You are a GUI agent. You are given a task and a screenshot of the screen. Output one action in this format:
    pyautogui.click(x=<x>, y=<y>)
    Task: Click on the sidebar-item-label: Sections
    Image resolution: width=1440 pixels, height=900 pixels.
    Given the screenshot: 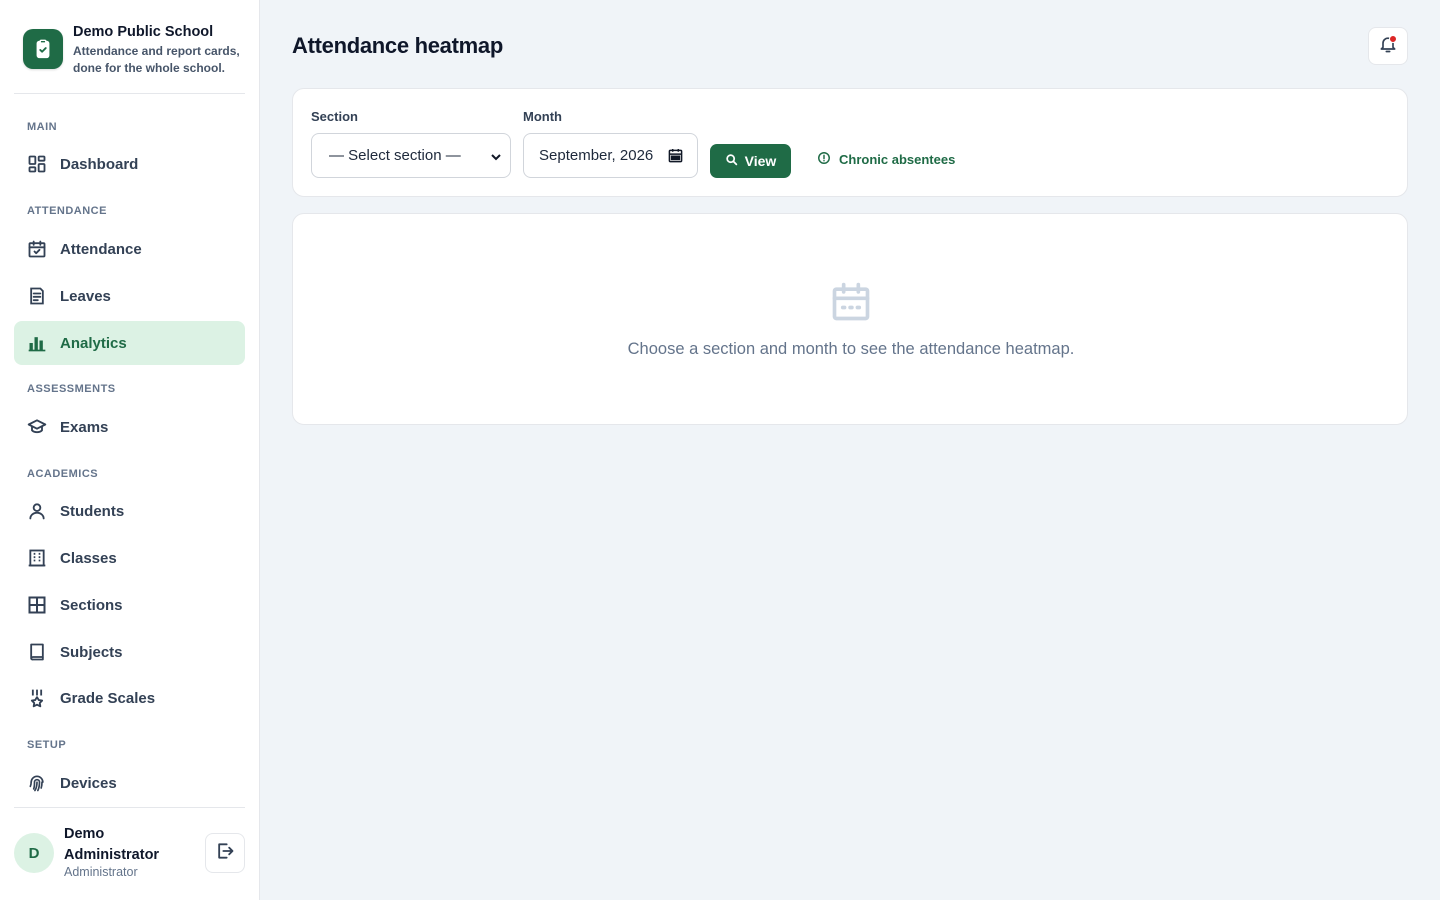 What is the action you would take?
    pyautogui.click(x=91, y=605)
    